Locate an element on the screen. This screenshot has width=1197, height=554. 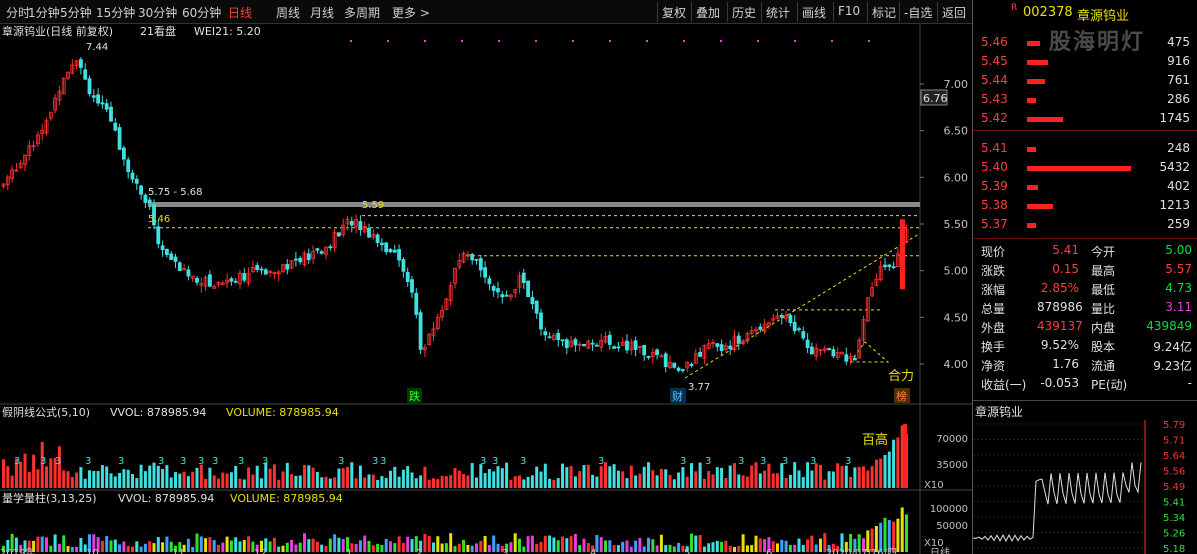
quote-value: 3.11 is located at coordinates (1178, 307).